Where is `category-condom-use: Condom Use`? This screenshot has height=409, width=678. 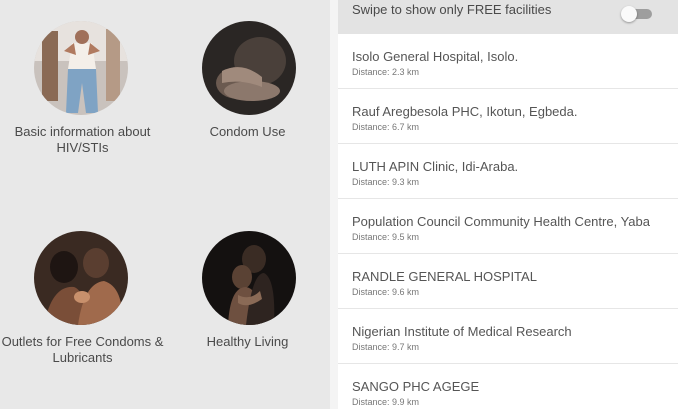
category-condom-use: Condom Use is located at coordinates (247, 80).